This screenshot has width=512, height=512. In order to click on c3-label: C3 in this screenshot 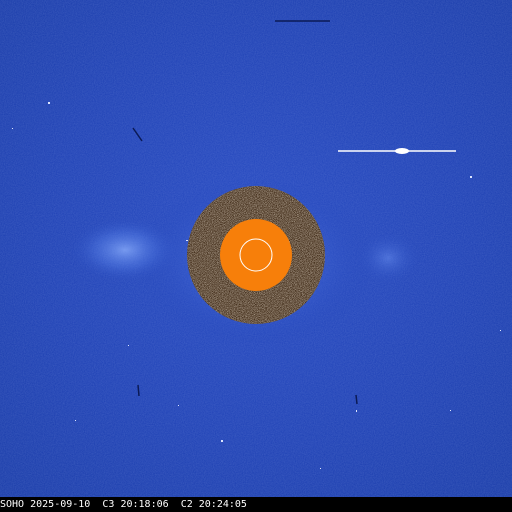, I will do `click(108, 504)`.